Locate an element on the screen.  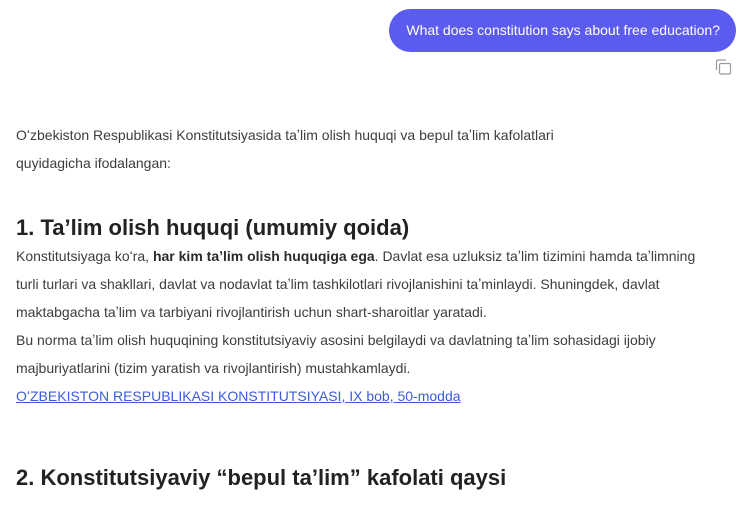
section1-p1-bold: har kim taʼlim olish huquqiga ega is located at coordinates (263, 256).